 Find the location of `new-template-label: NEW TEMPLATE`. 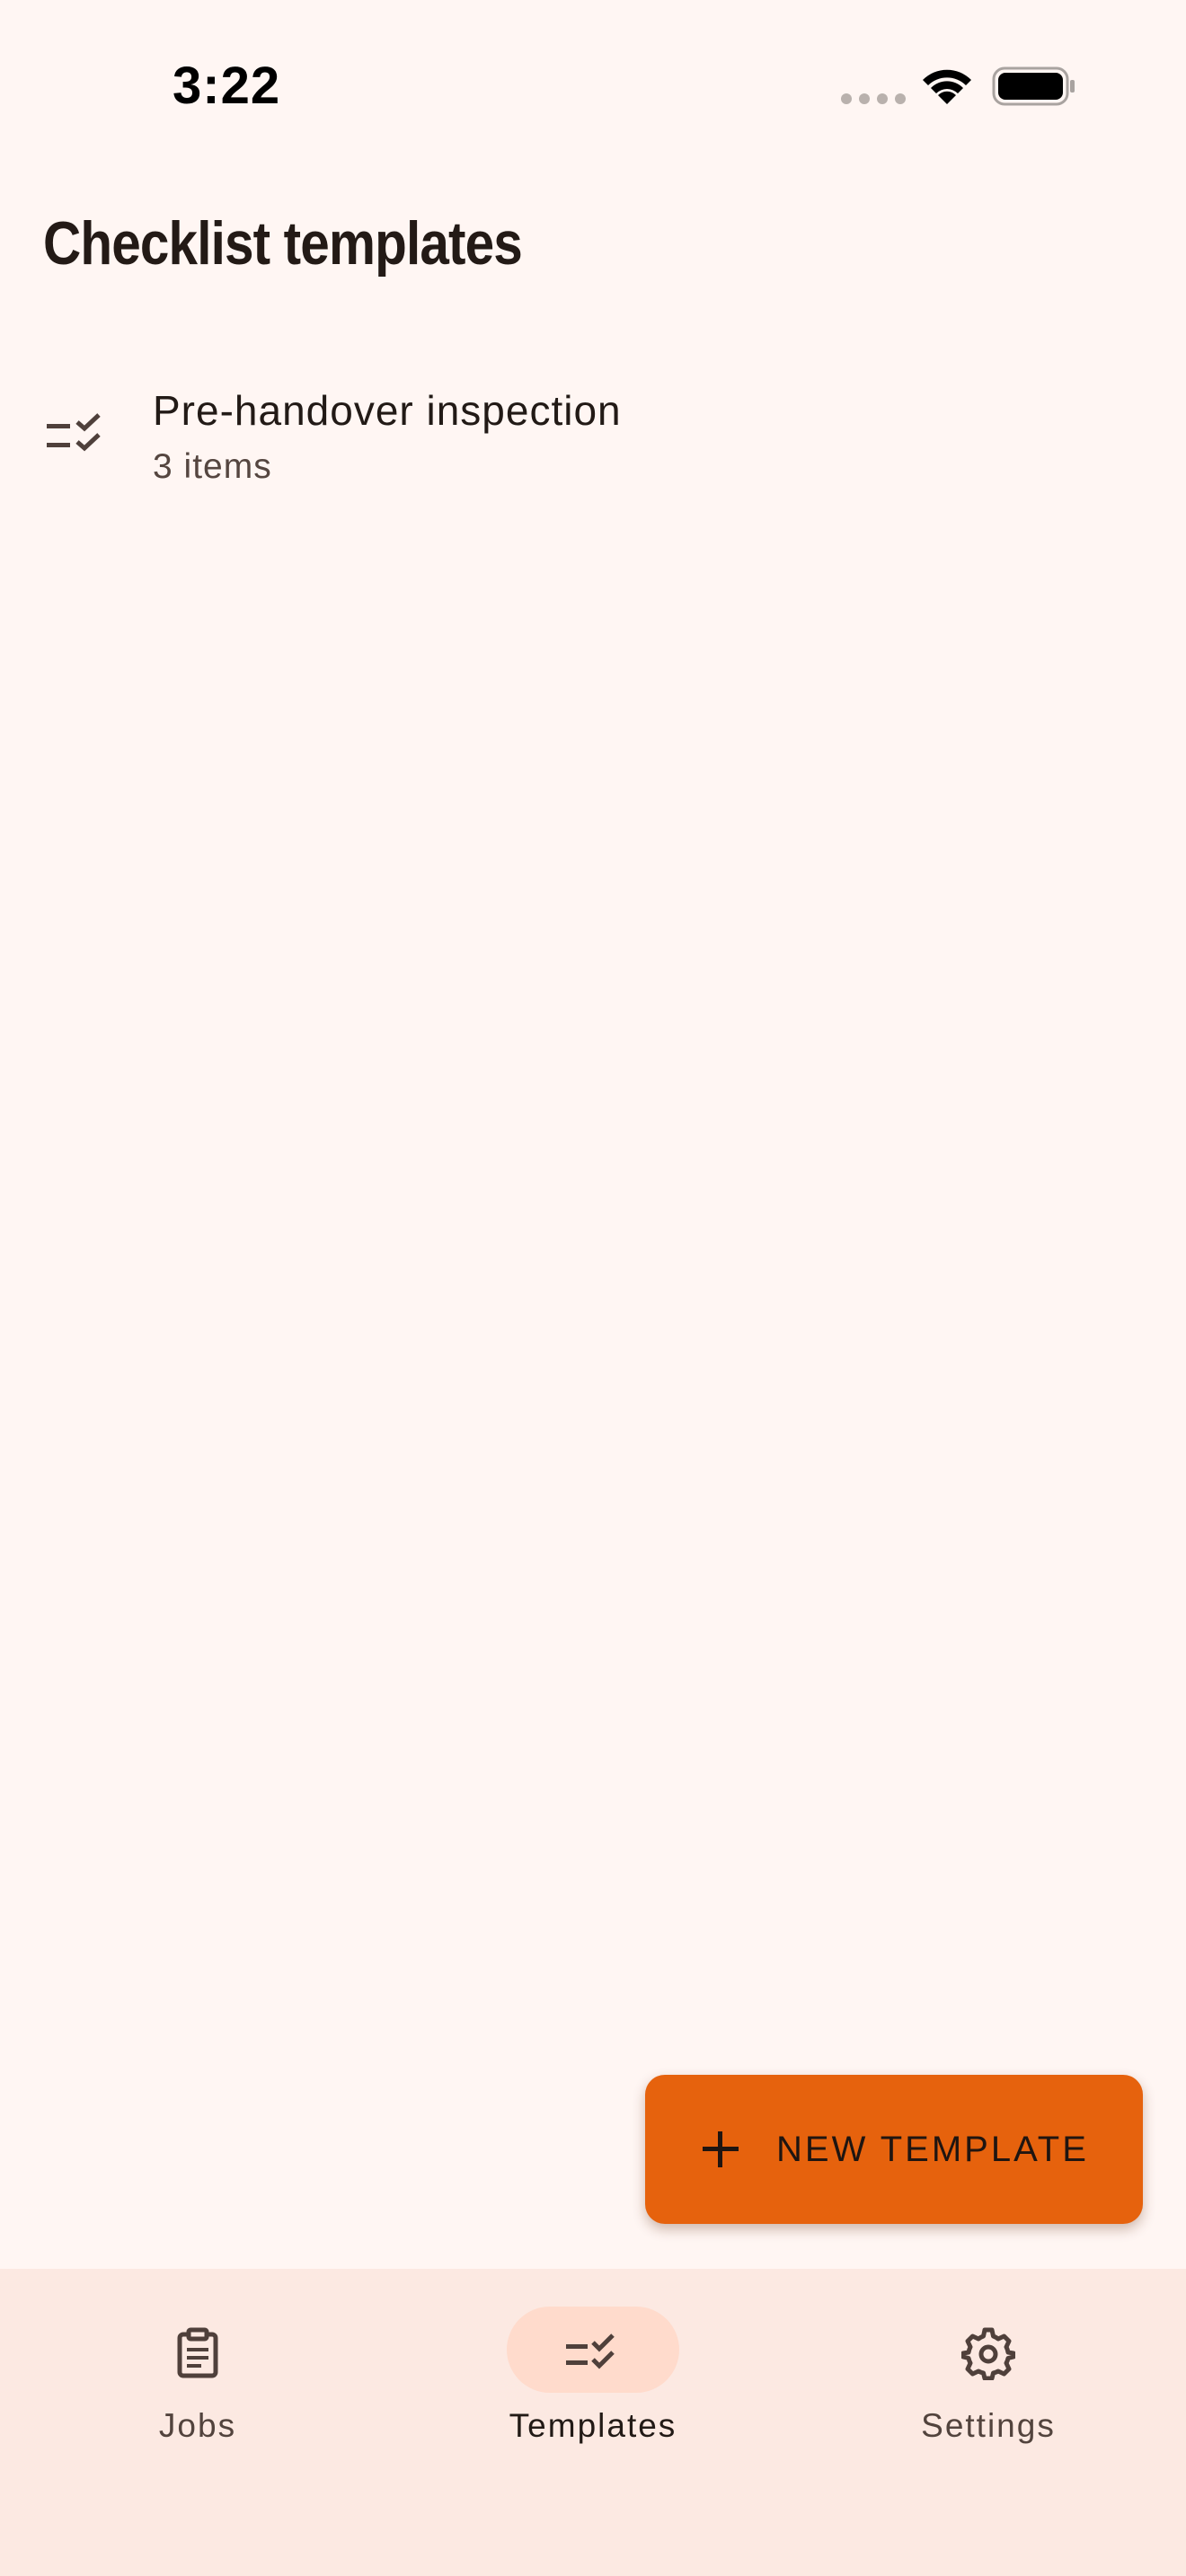

new-template-label: NEW TEMPLATE is located at coordinates (932, 2149).